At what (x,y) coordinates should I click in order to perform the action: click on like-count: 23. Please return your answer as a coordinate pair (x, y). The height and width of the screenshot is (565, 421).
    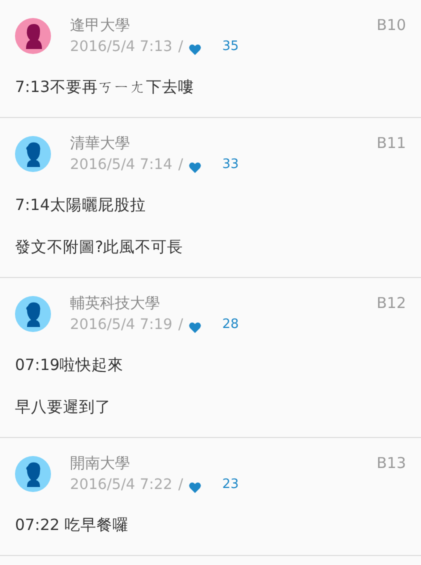
    Looking at the image, I should click on (230, 485).